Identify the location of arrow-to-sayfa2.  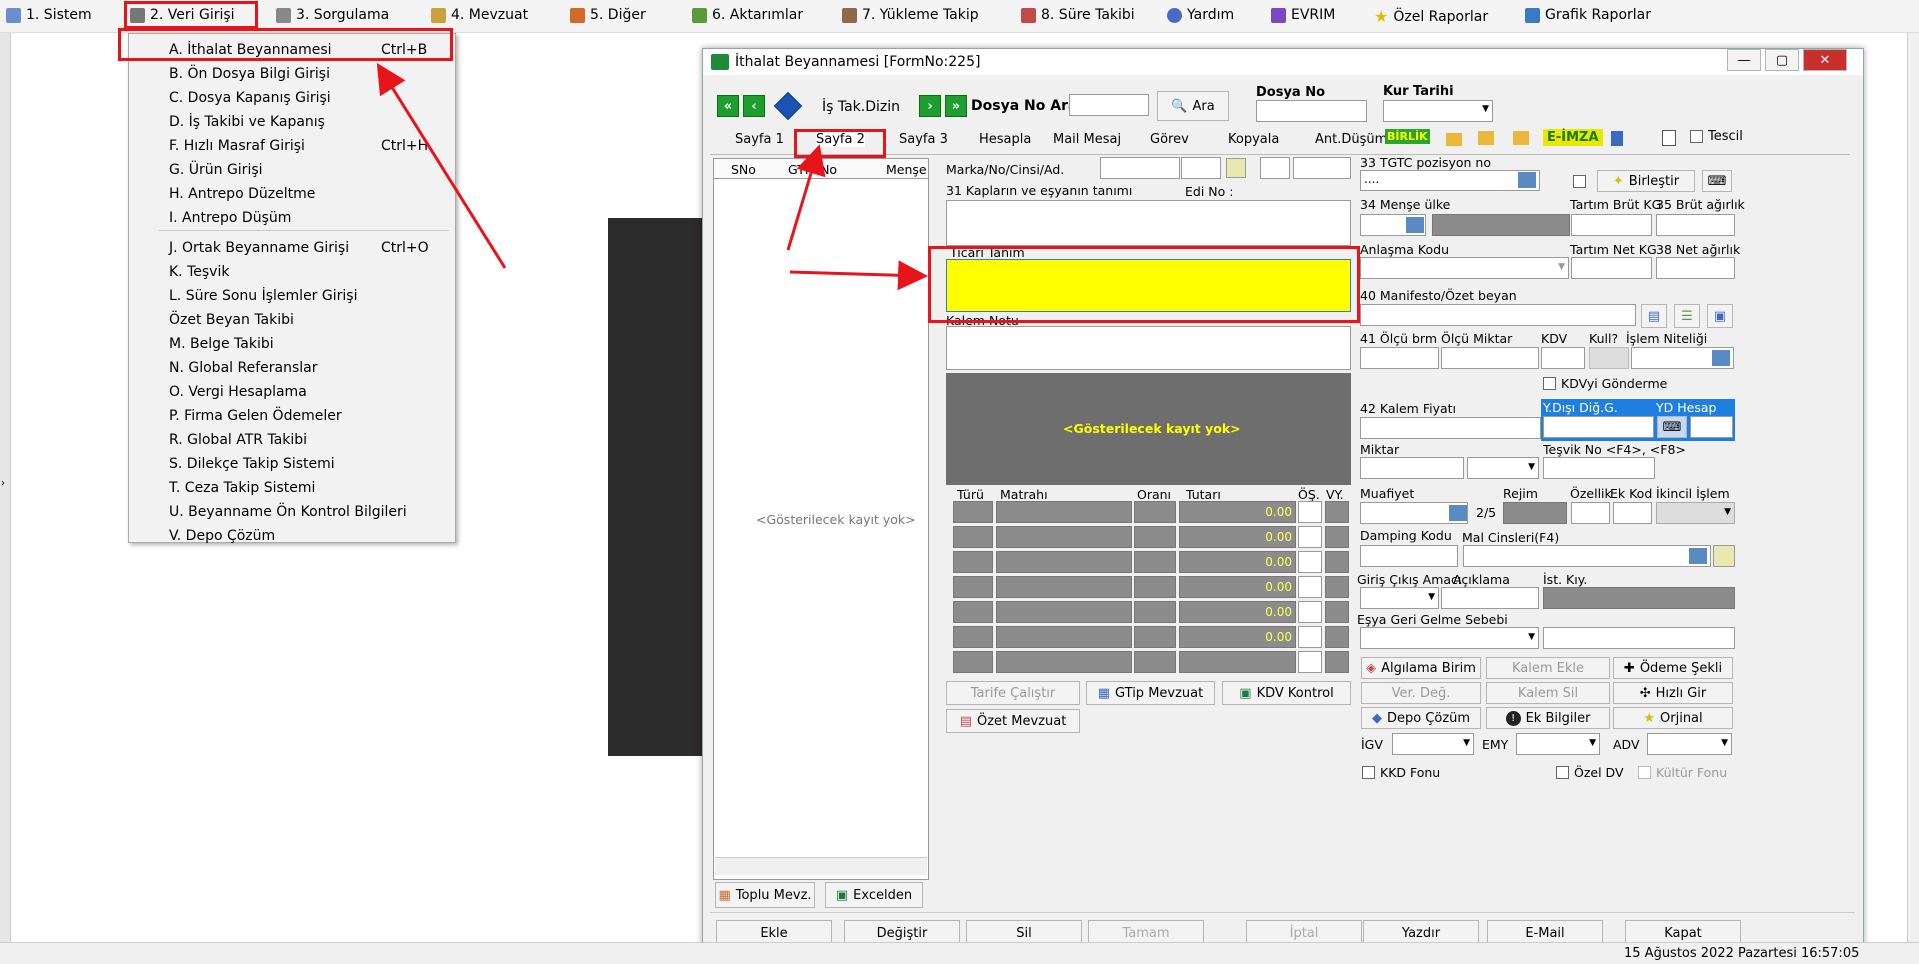
(806, 197).